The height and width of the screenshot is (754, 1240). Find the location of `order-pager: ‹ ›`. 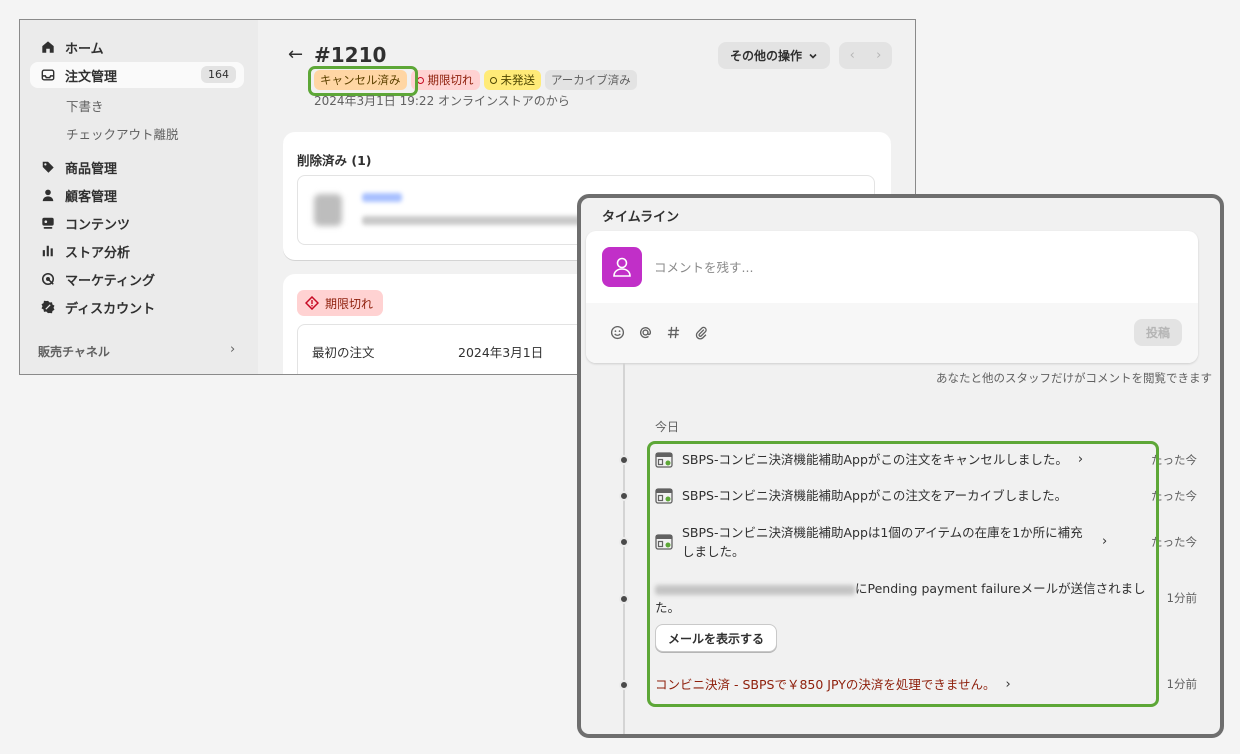

order-pager: ‹ › is located at coordinates (865, 55).